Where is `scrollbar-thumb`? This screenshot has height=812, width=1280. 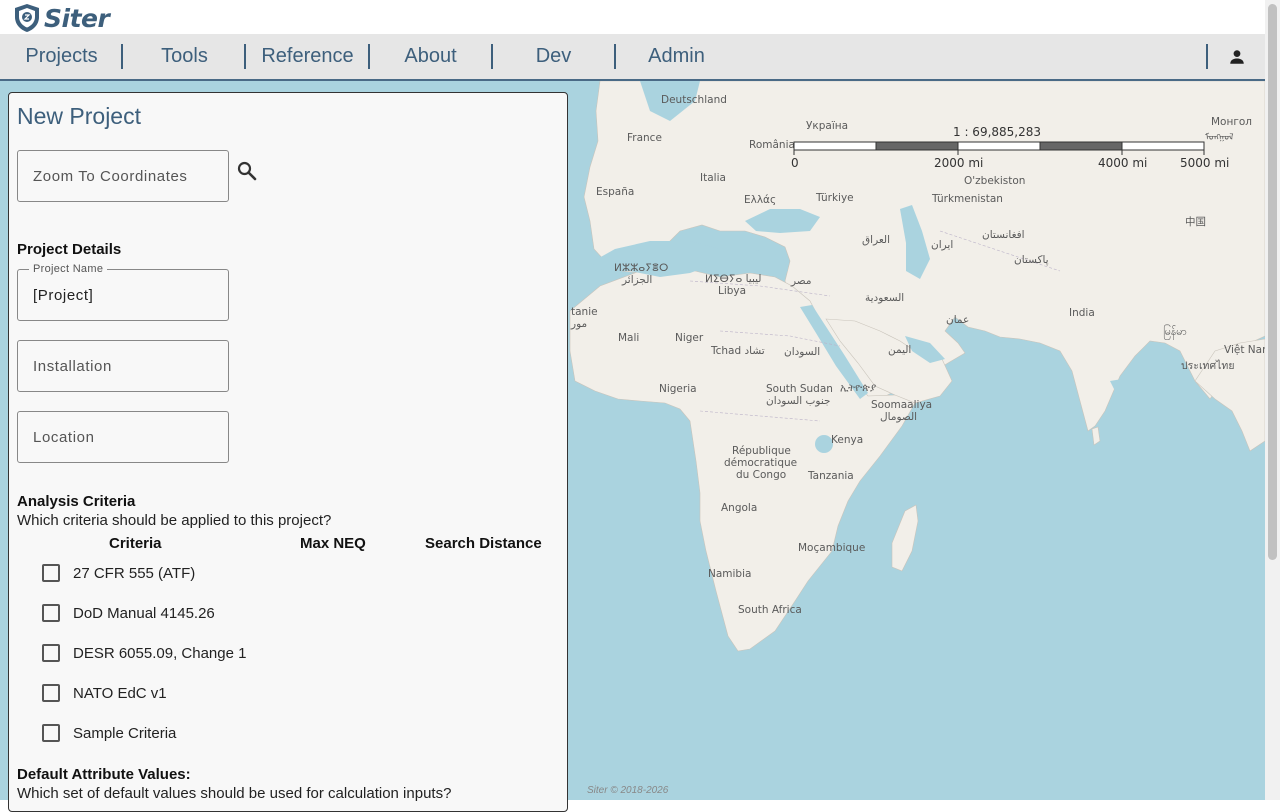 scrollbar-thumb is located at coordinates (1272, 282).